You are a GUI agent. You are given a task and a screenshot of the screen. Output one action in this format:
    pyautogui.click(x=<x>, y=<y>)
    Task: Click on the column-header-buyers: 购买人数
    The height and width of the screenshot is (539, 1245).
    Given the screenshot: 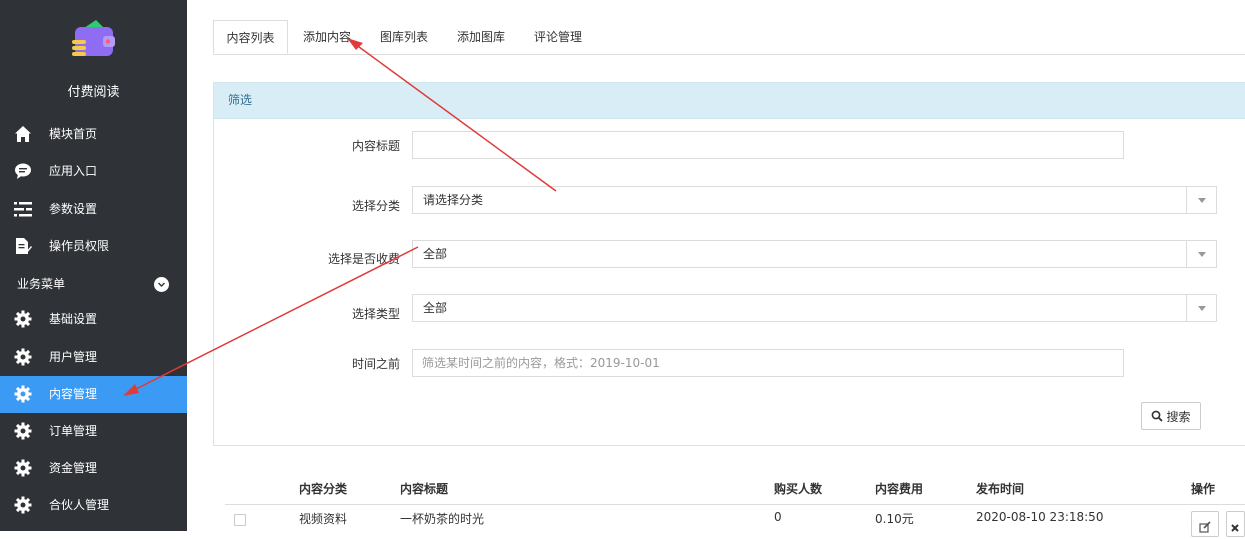 What is the action you would take?
    pyautogui.click(x=798, y=489)
    